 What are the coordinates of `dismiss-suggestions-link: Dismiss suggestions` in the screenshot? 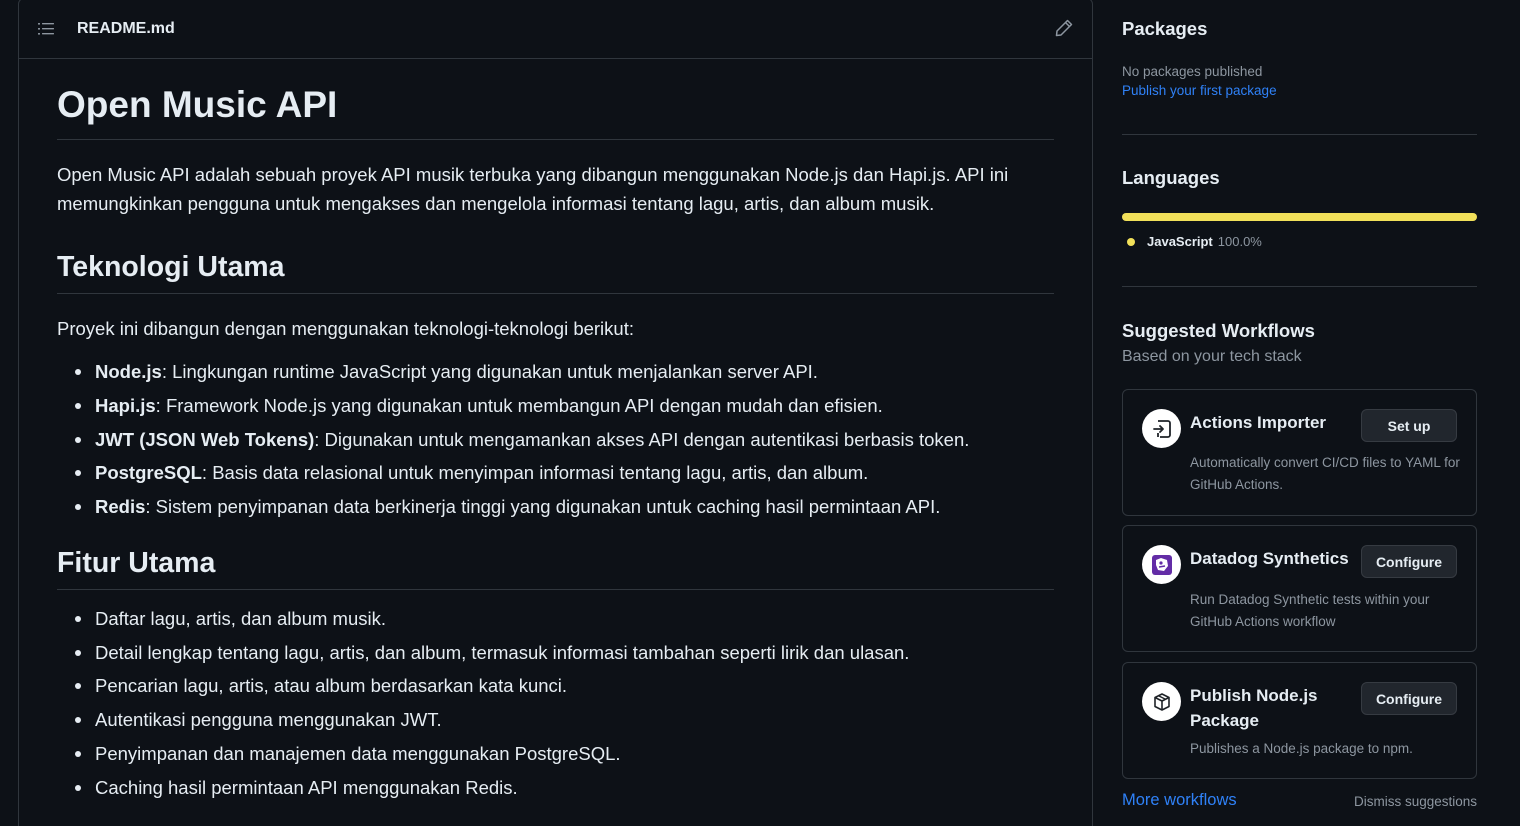 It's located at (1415, 801).